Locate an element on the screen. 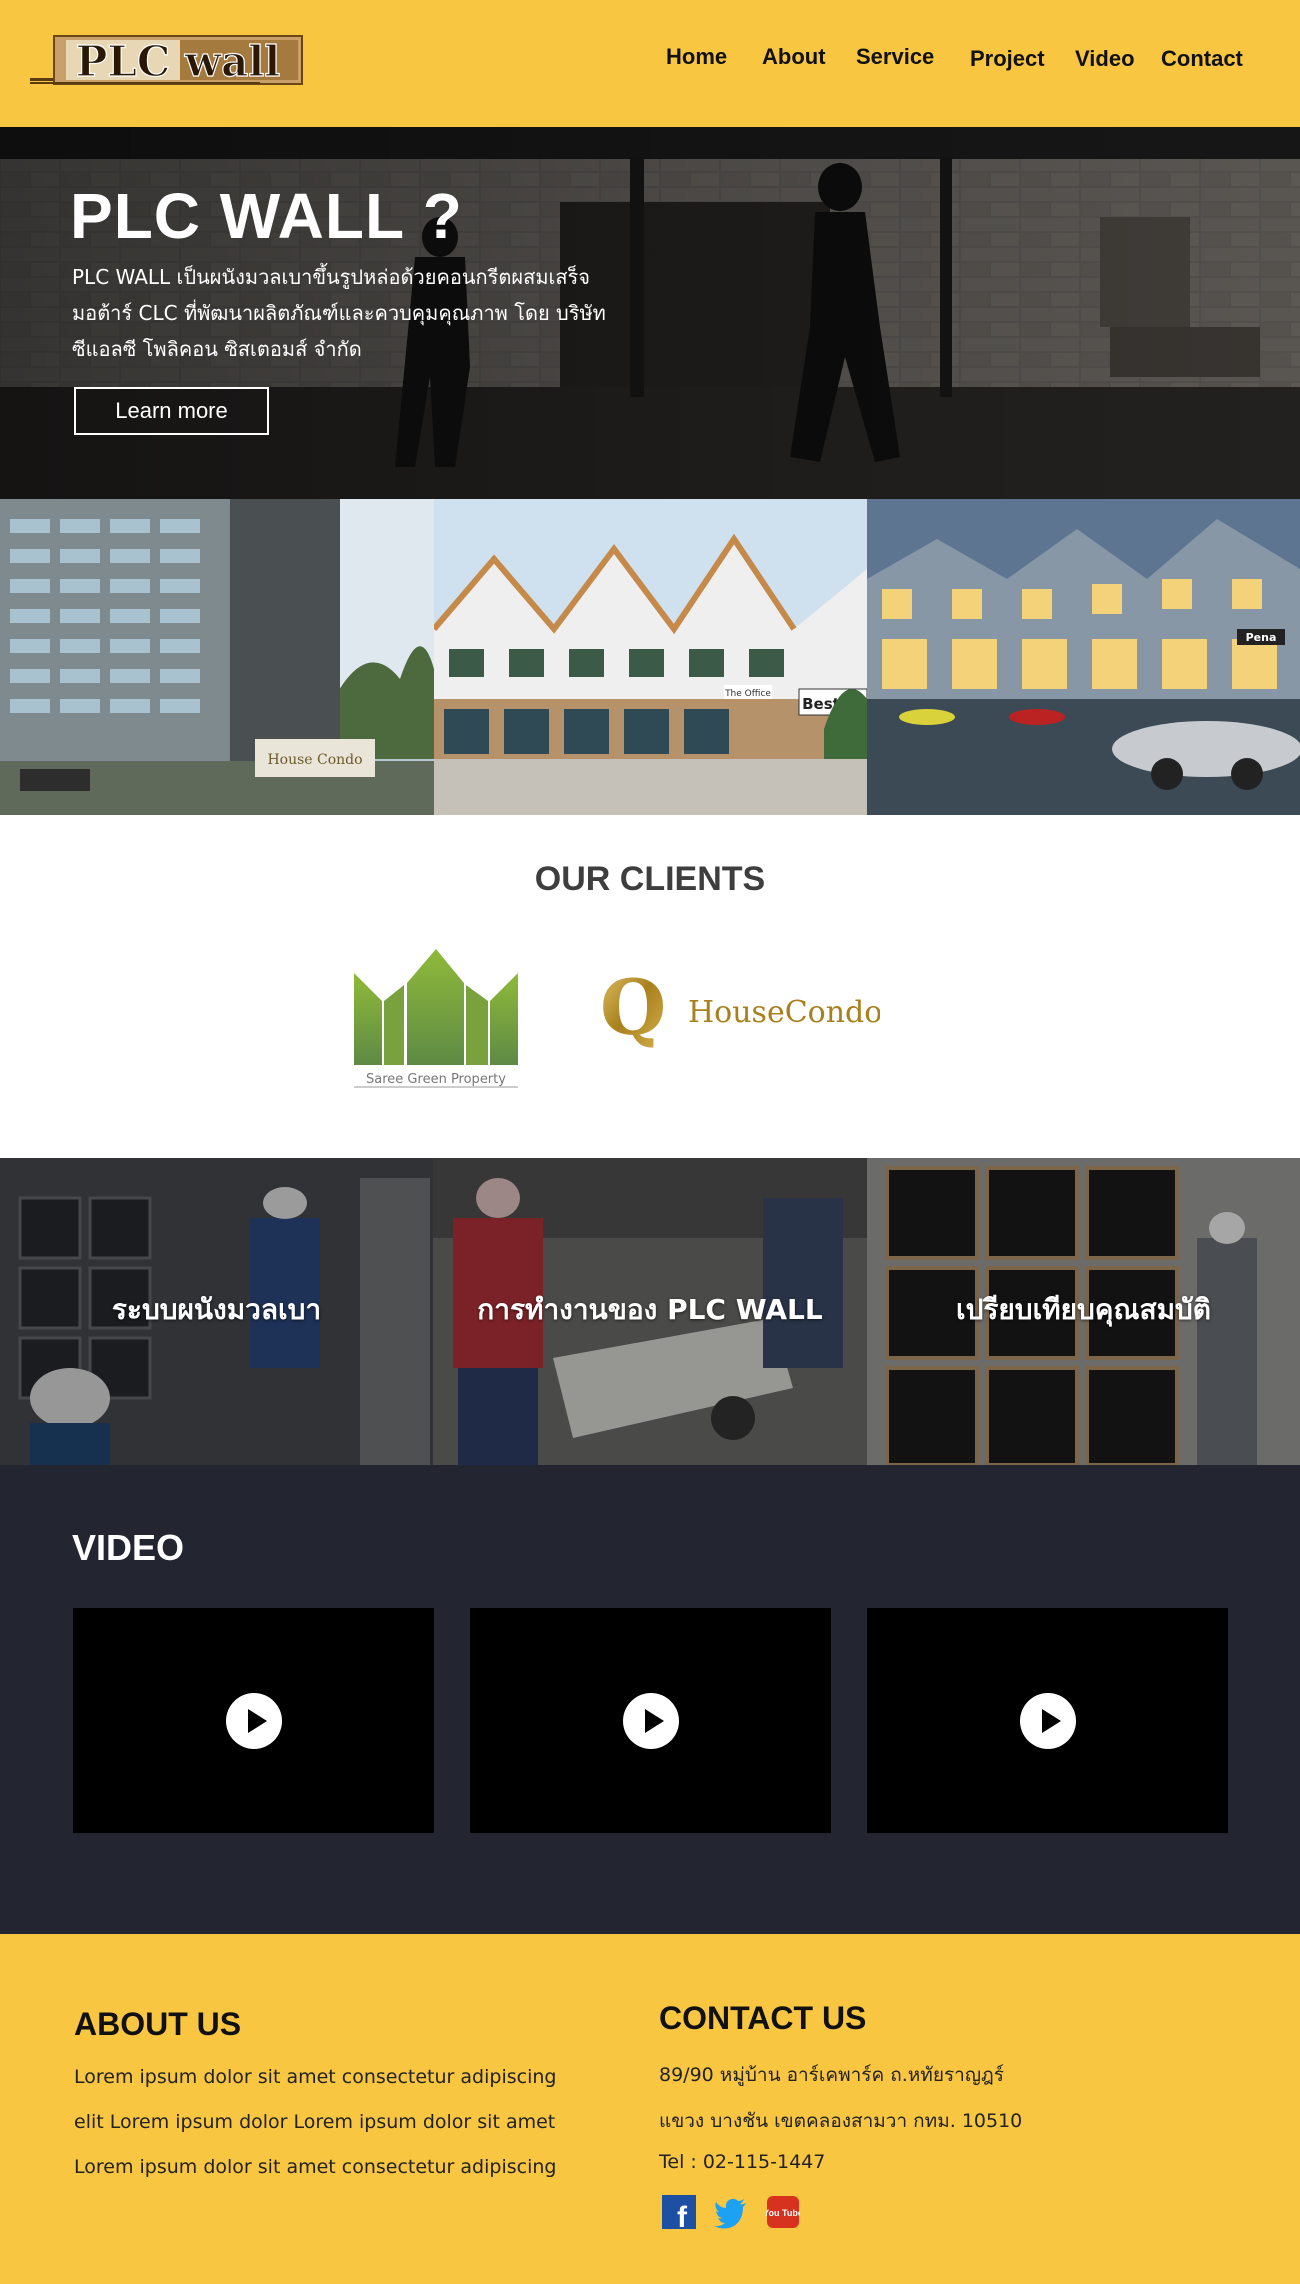 This screenshot has width=1300, height=2284. project-gallery: House Condo The Office Best Av Pena is located at coordinates (650, 657).